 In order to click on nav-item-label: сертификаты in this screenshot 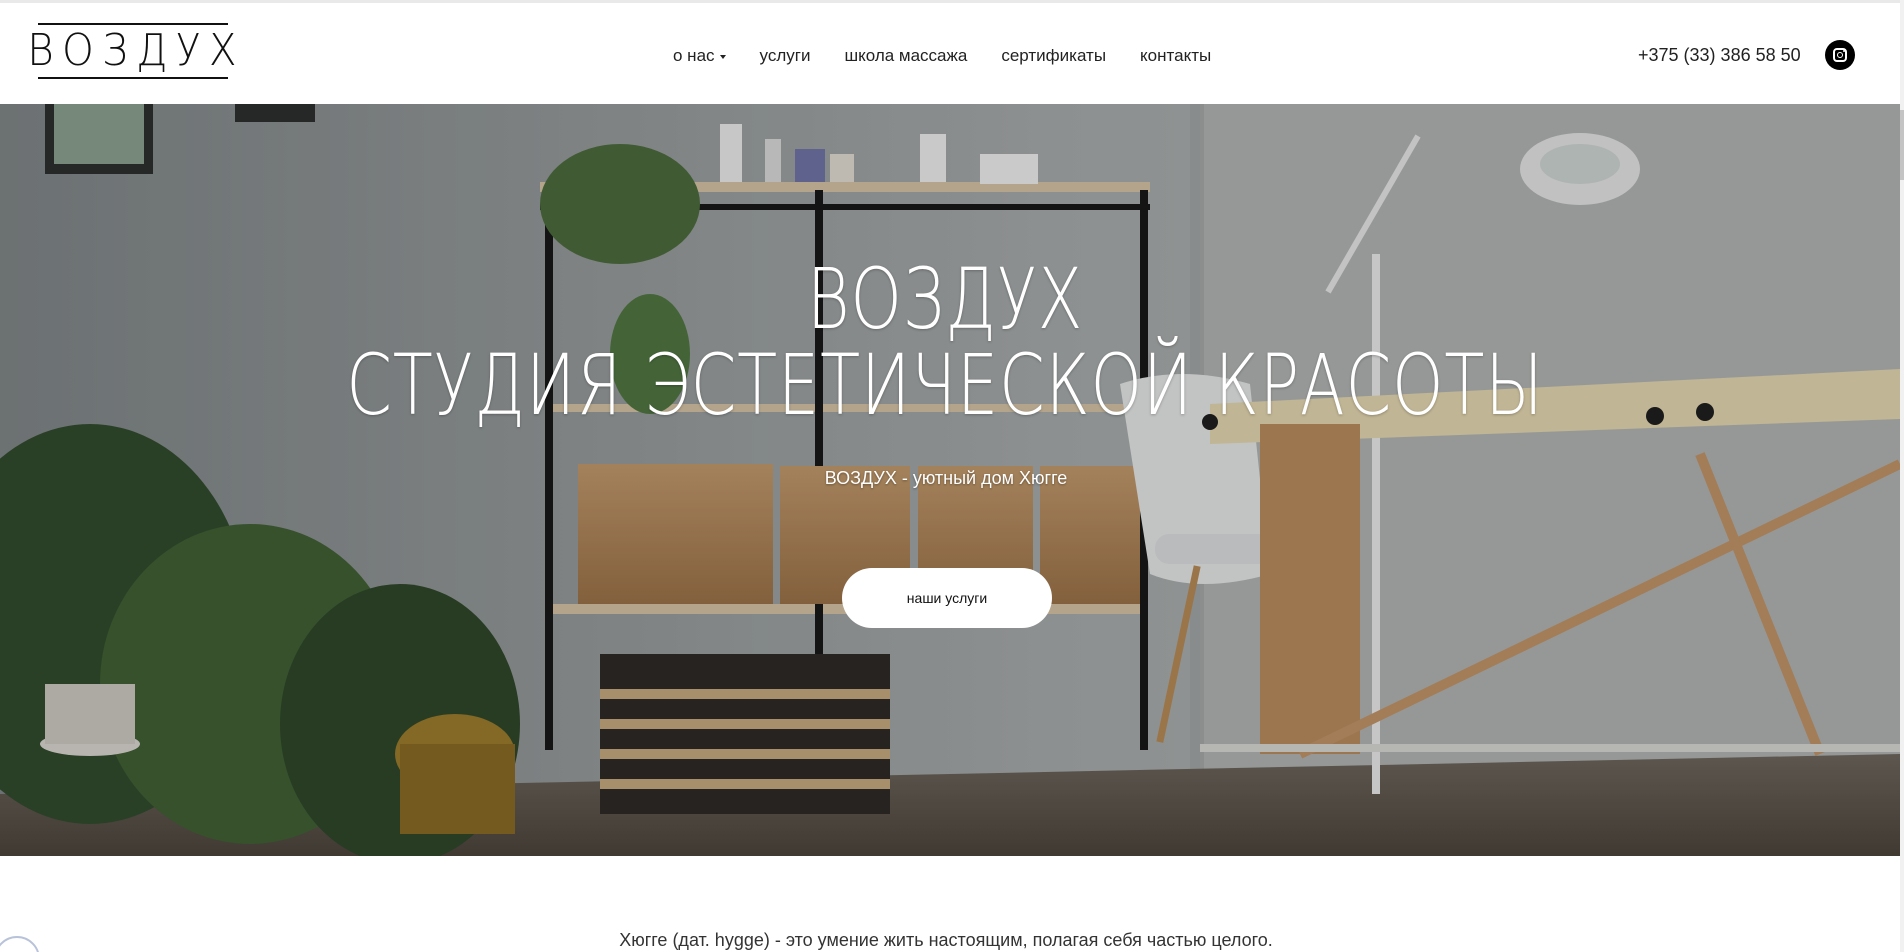, I will do `click(1054, 55)`.